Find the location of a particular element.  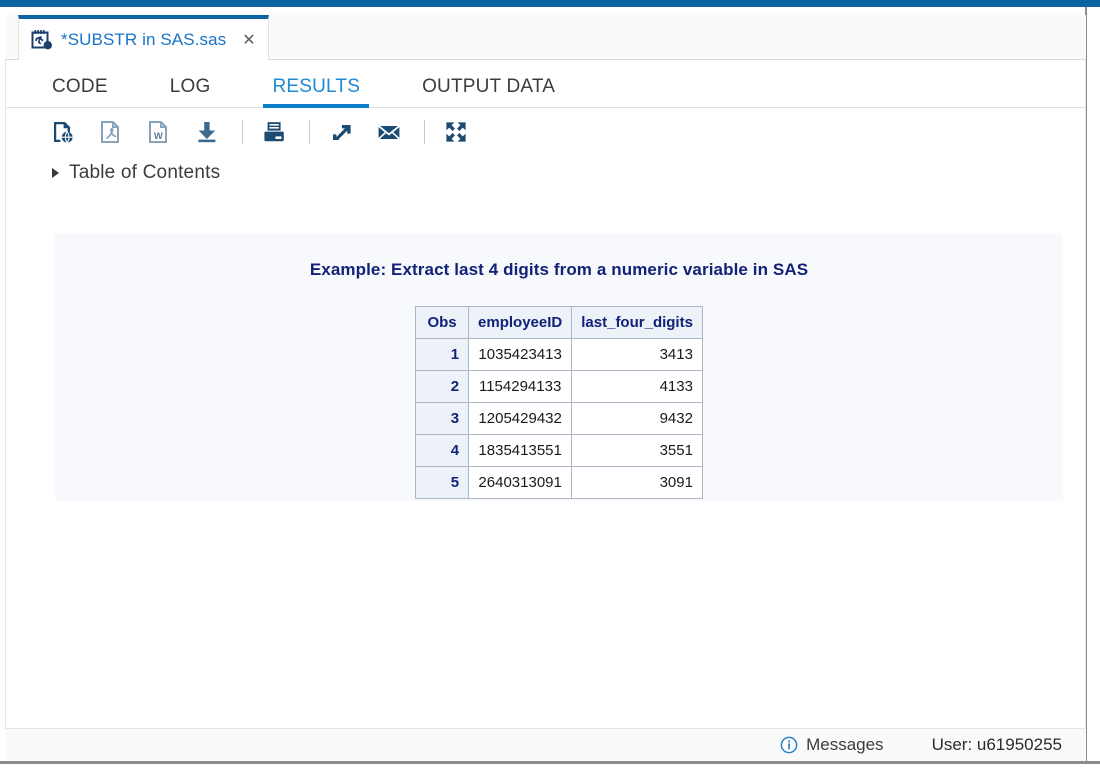

file-tab-substr-in-sas: *SUBSTR in SAS.sas ✕ is located at coordinates (143, 37).